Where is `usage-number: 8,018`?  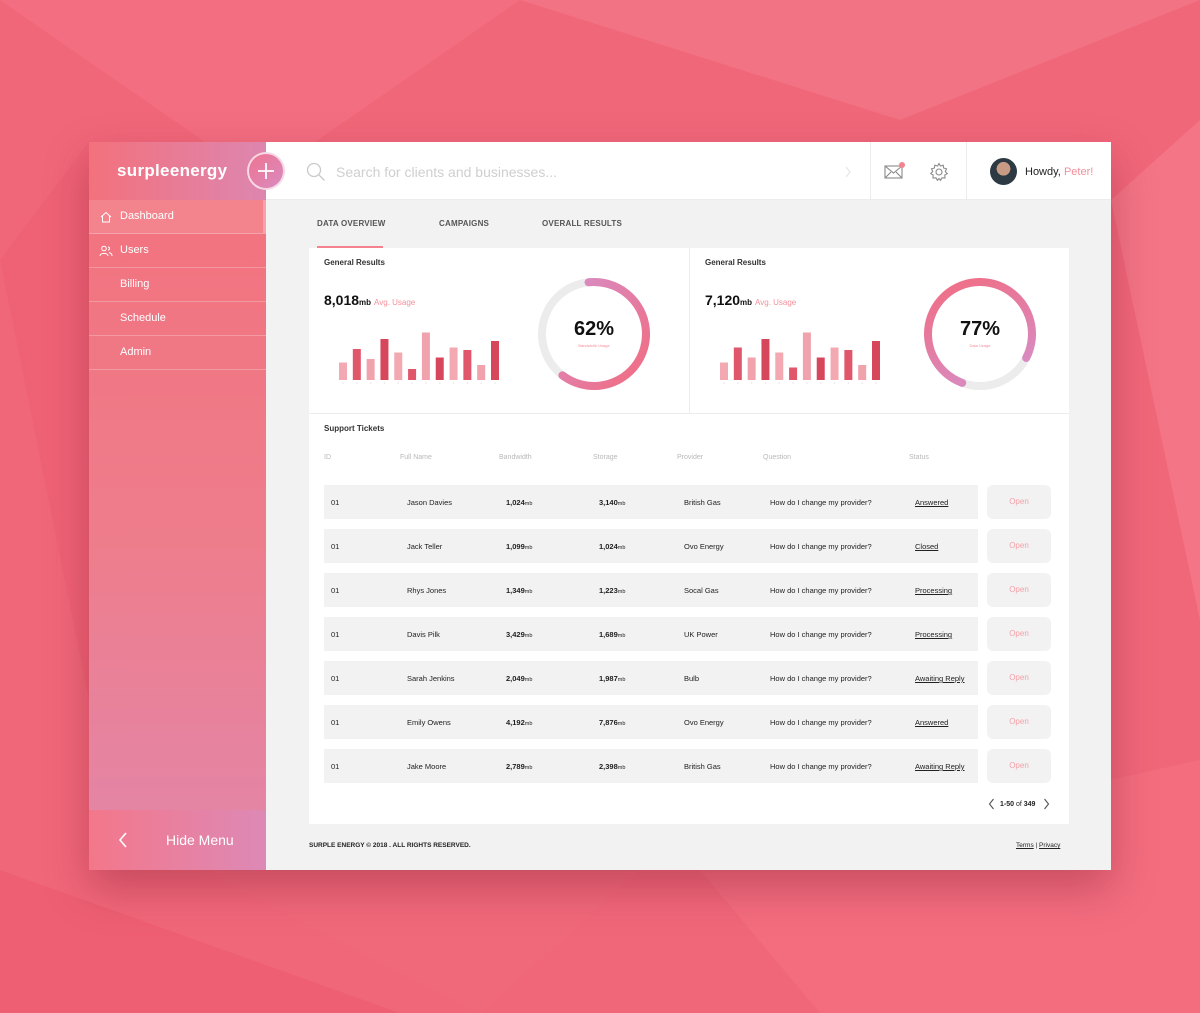 usage-number: 8,018 is located at coordinates (342, 300).